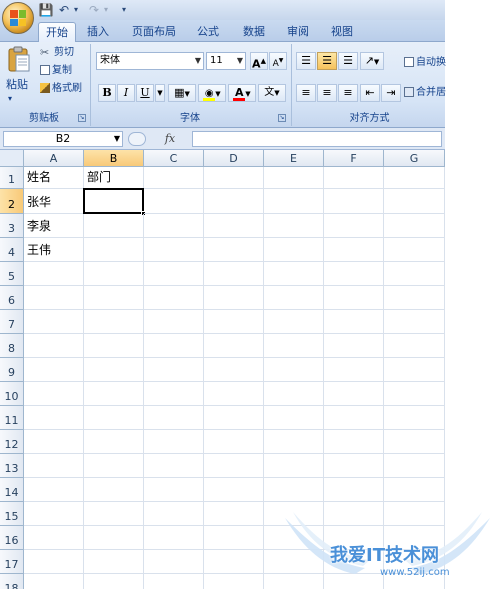 This screenshot has width=500, height=589. What do you see at coordinates (114, 394) in the screenshot?
I see `cell-b10` at bounding box center [114, 394].